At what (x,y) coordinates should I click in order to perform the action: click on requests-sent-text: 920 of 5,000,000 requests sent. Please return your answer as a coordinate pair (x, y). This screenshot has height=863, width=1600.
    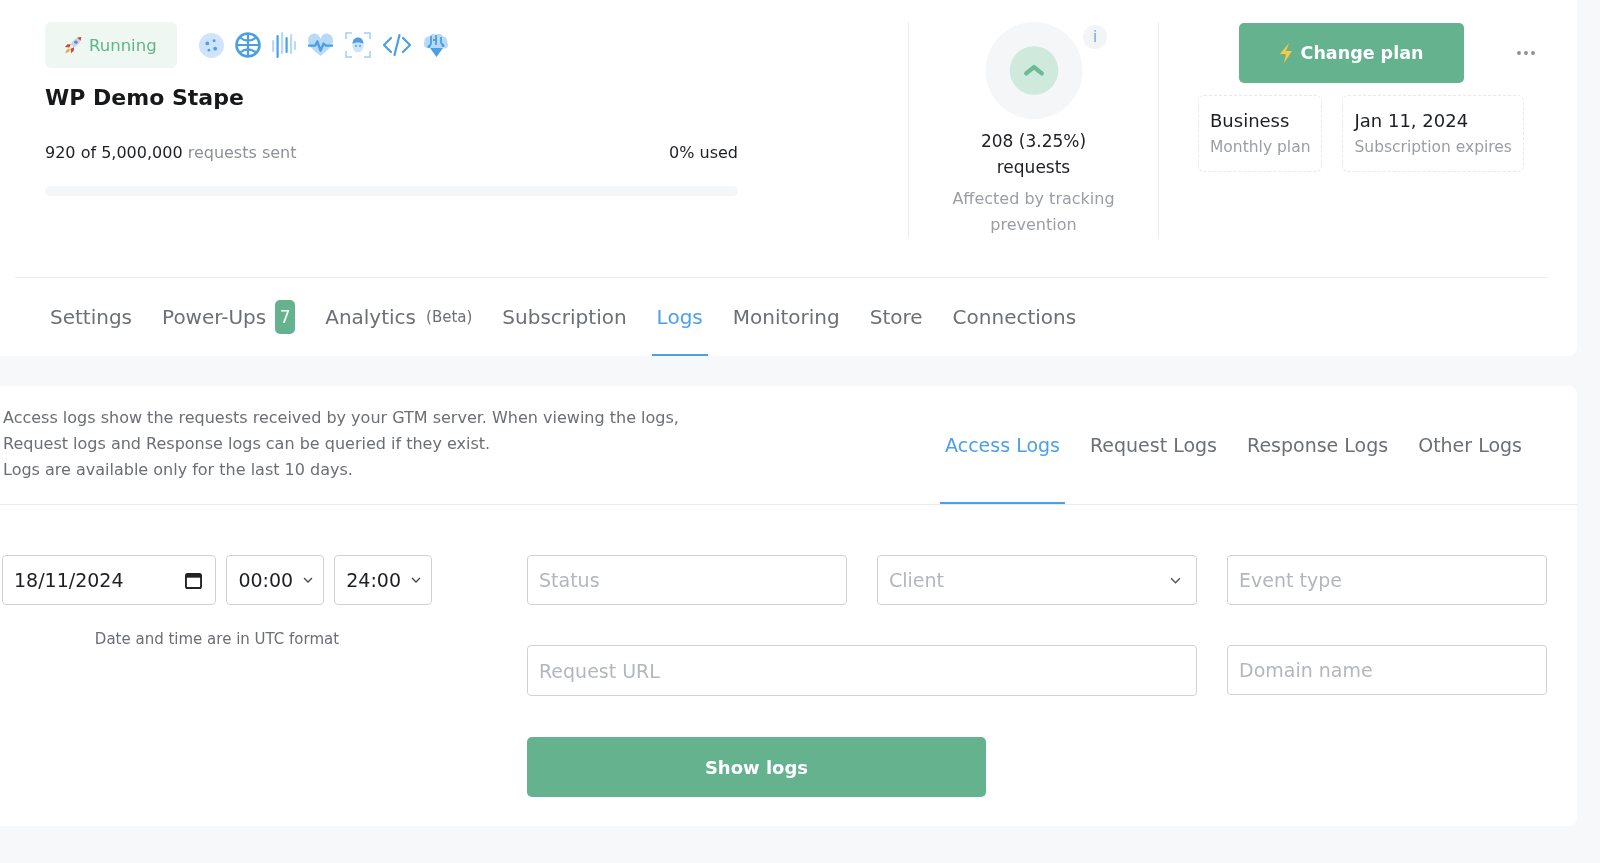
    Looking at the image, I should click on (171, 153).